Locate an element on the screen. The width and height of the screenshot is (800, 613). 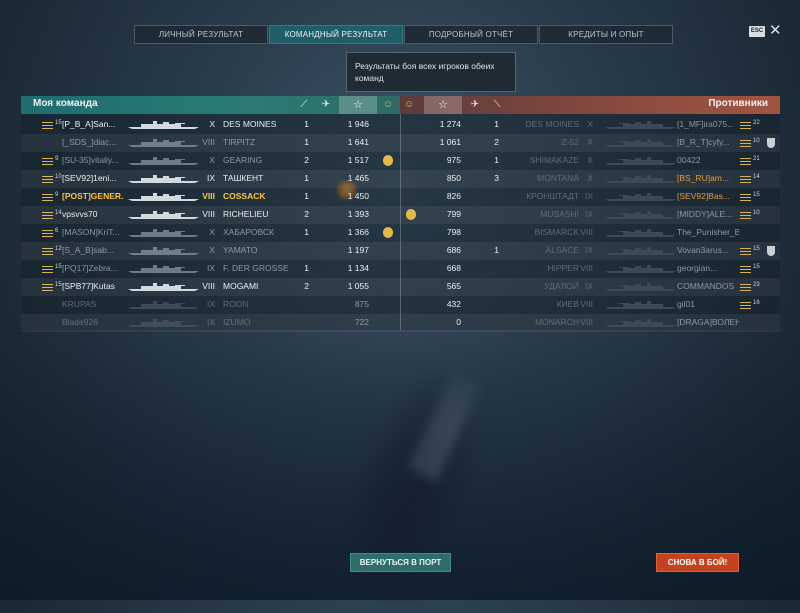
clan-shield-icon is located at coordinates (771, 143).